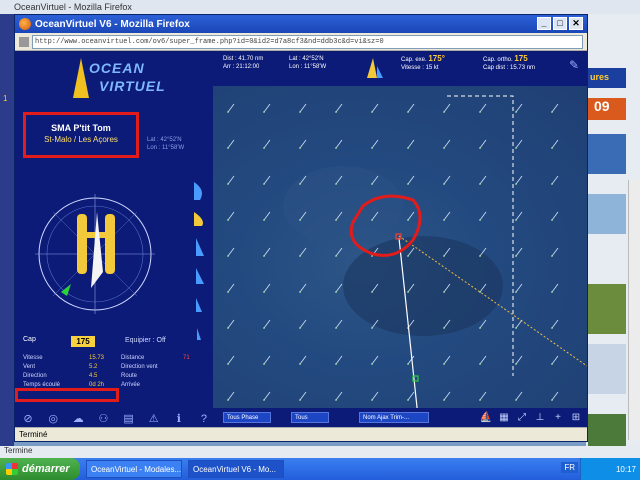  Describe the element at coordinates (247, 417) in the screenshot. I see `phase-select: Tous Phase` at that location.